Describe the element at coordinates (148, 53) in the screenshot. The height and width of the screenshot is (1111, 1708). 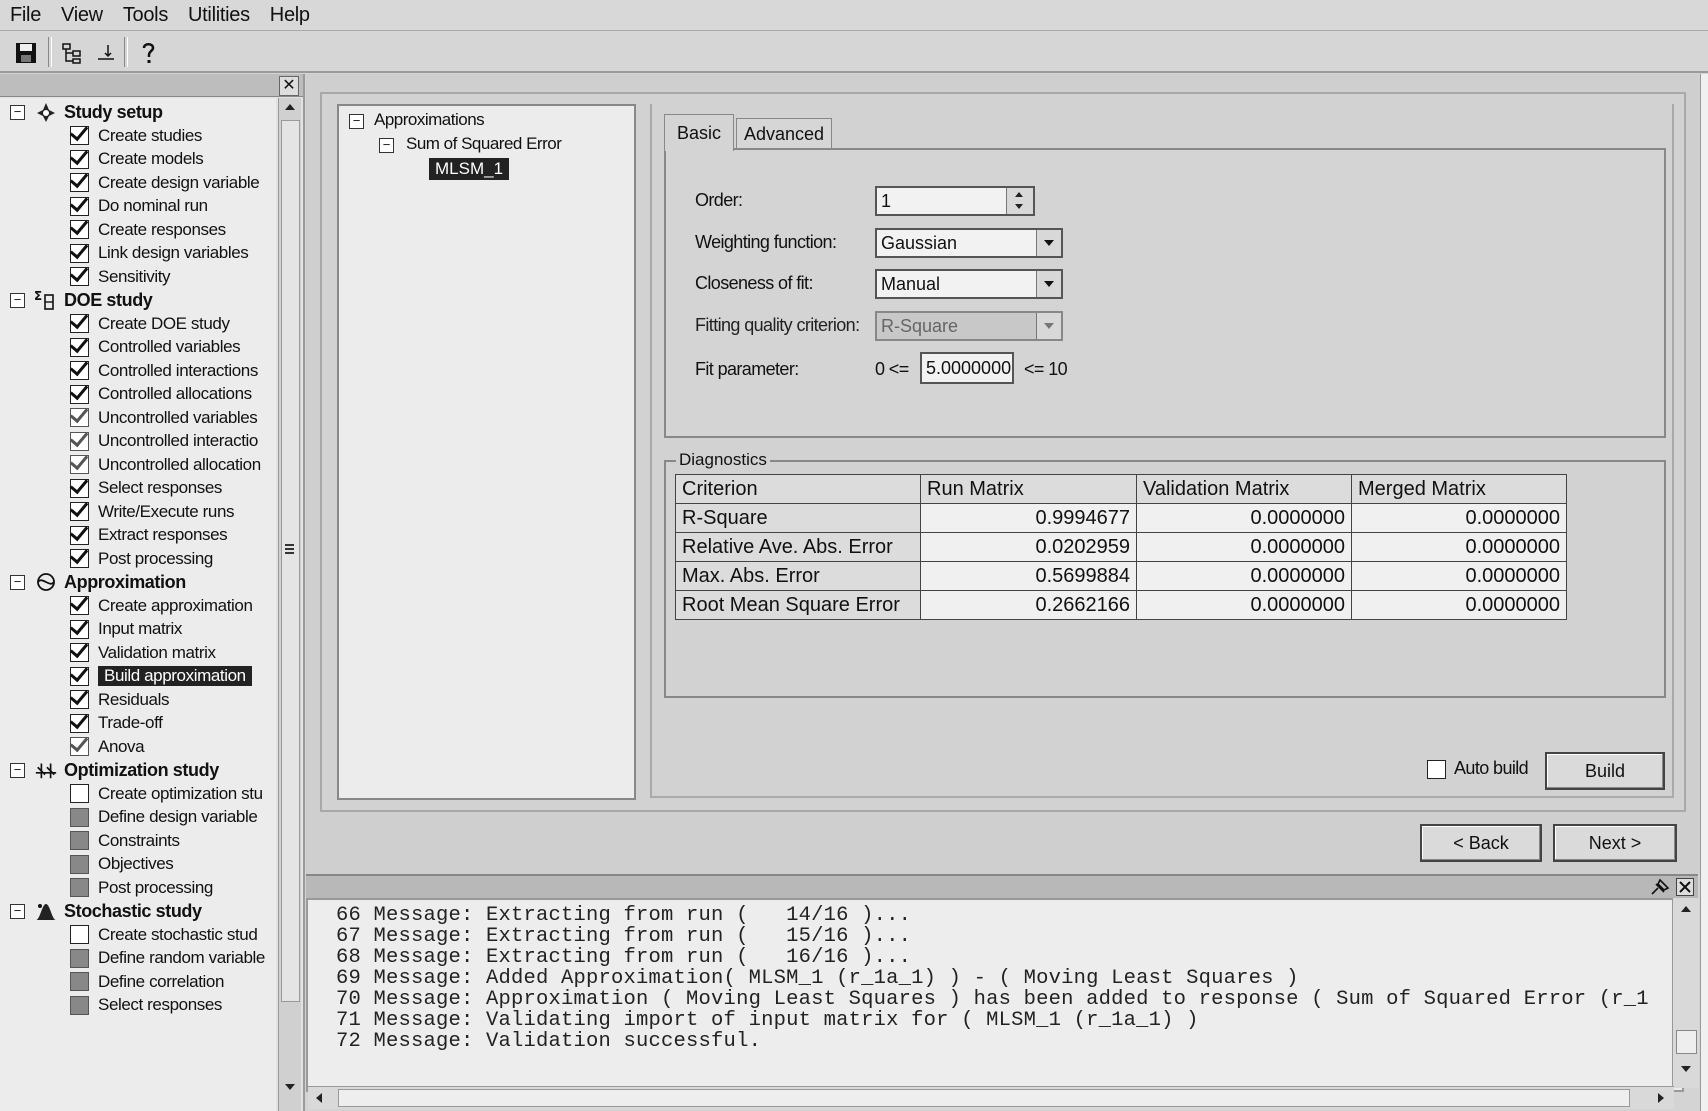
I see `help-button` at that location.